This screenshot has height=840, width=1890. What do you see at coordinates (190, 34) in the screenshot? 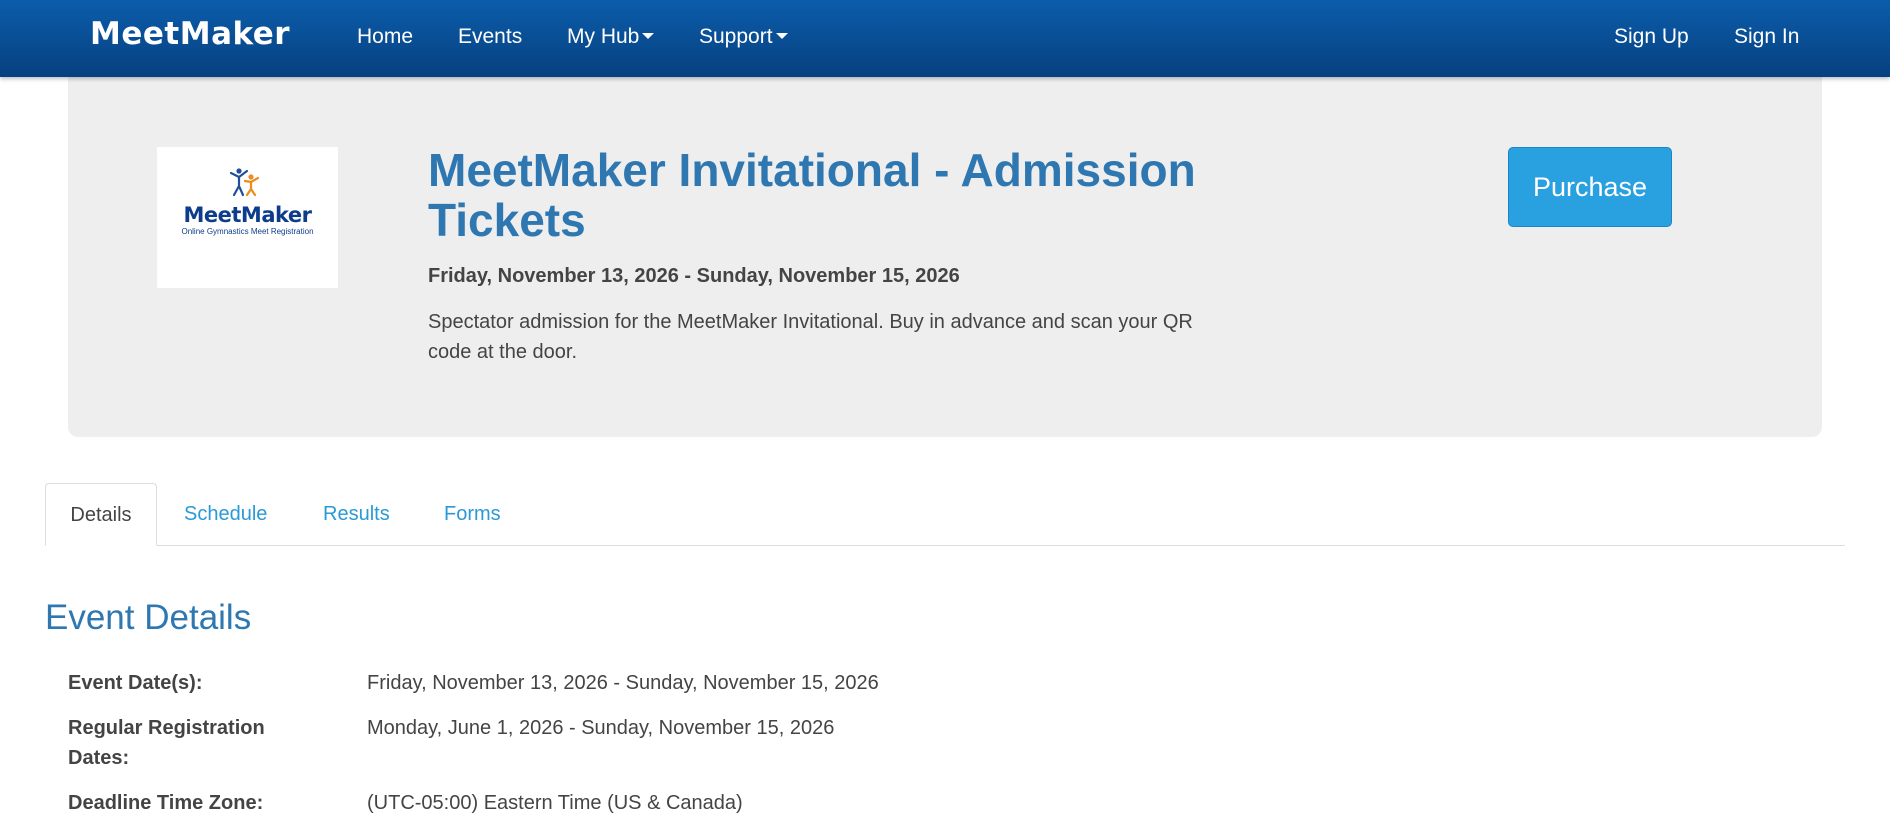
I see `brand-logo-link: MeetMaker` at bounding box center [190, 34].